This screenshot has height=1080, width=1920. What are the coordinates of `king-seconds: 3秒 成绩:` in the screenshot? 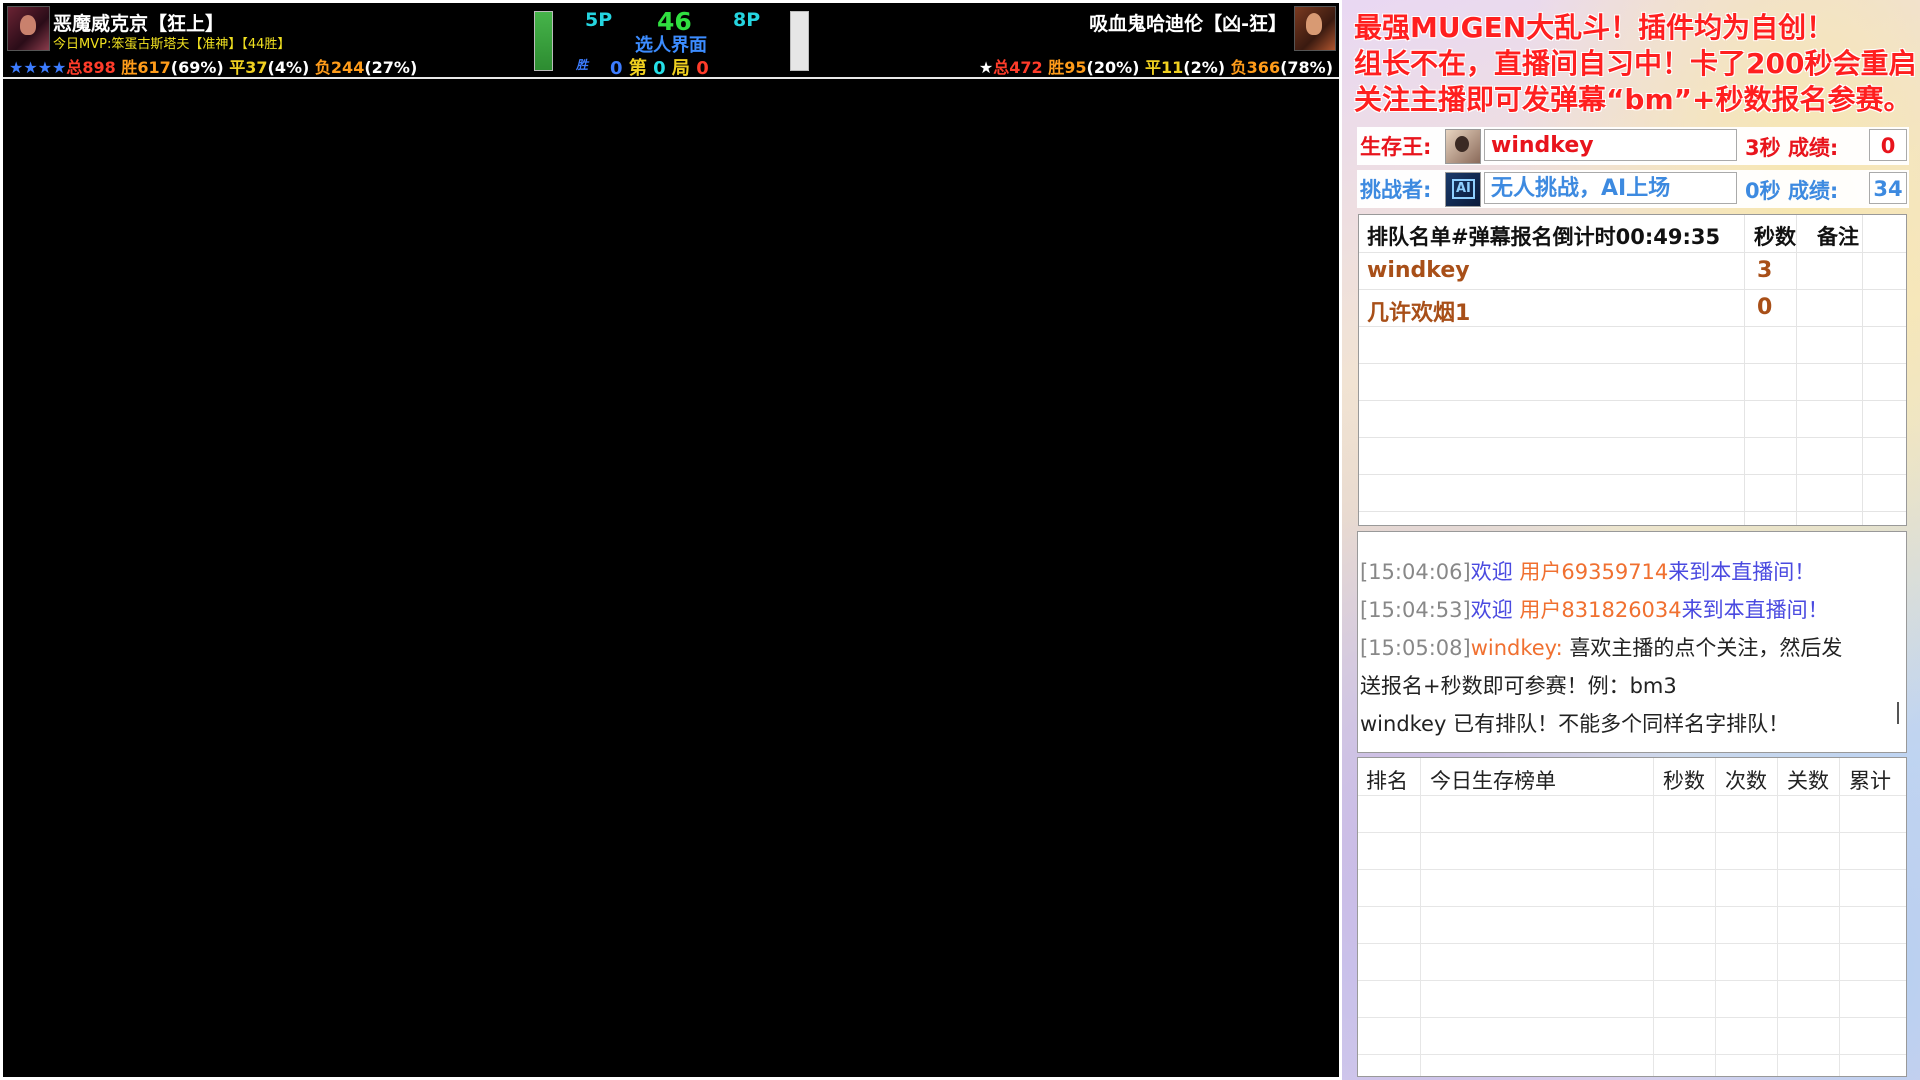 It's located at (1792, 148).